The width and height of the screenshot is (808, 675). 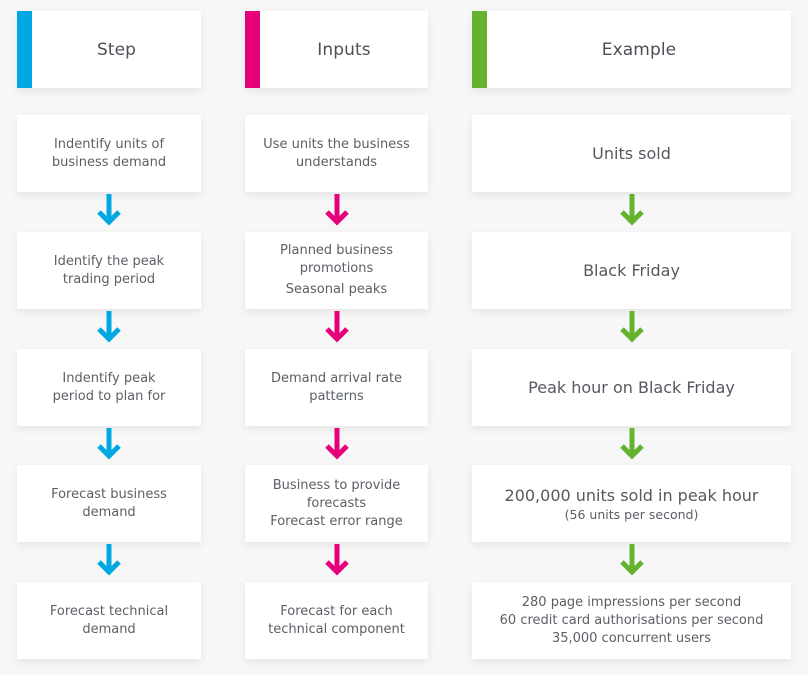 I want to click on inputs-card-2-line-3: Seasonal peaks, so click(x=336, y=289).